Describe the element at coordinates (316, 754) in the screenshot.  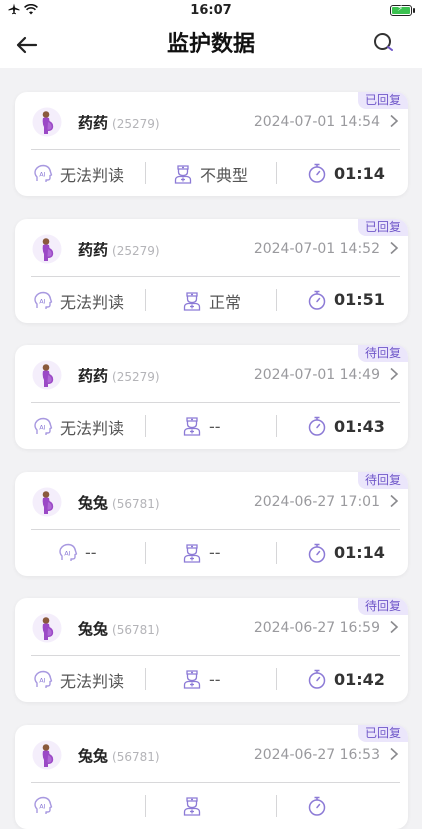
I see `record-time: 2024-06-27 16:53` at that location.